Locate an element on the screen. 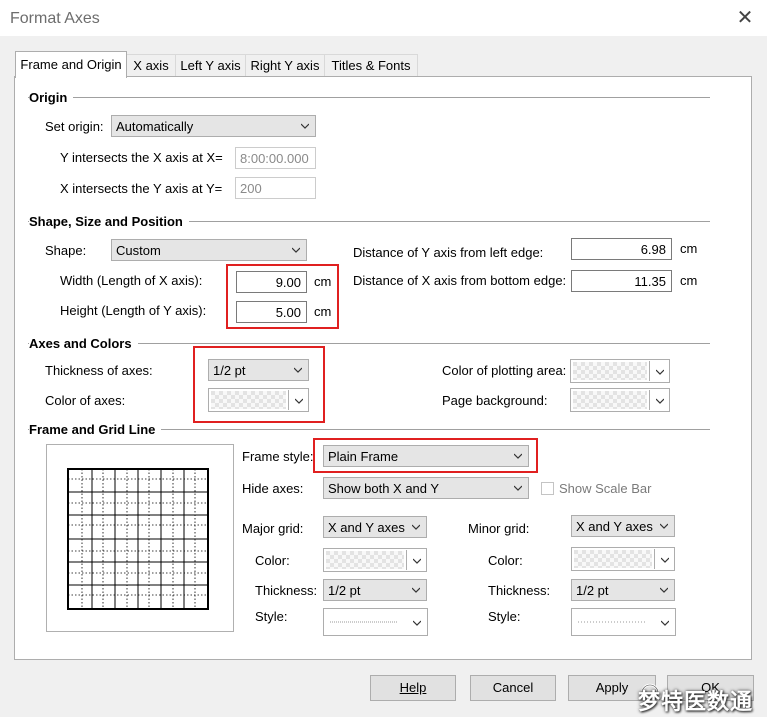 This screenshot has width=767, height=717. shape-section-title: Shape, Size and Position is located at coordinates (109, 221).